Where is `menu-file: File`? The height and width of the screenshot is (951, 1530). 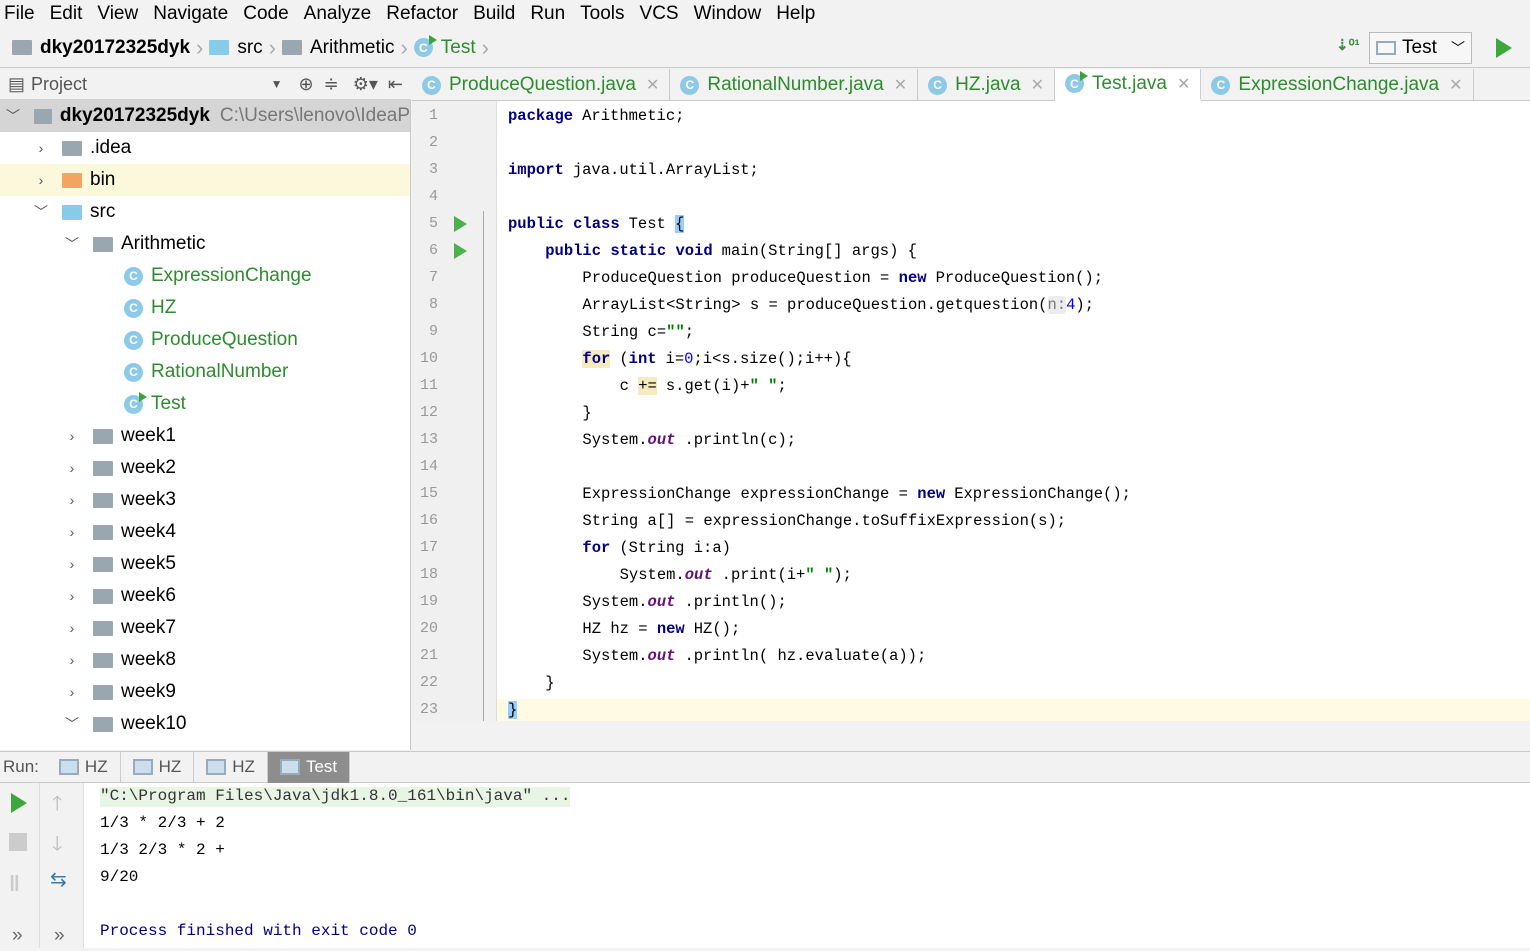 menu-file: File is located at coordinates (19, 14).